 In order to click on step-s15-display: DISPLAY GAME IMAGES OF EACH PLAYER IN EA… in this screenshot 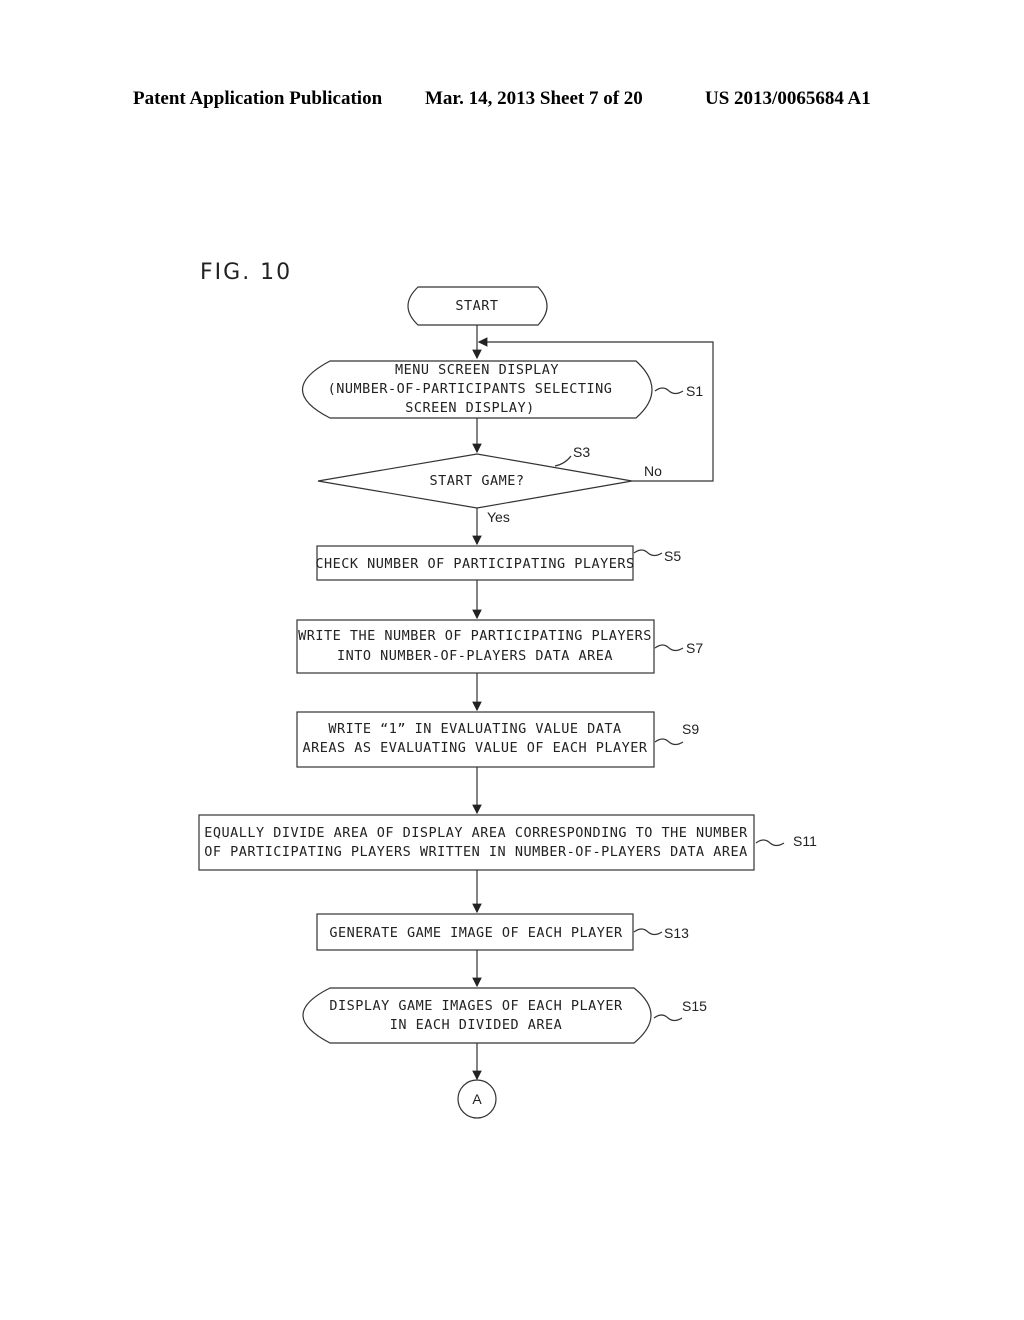, I will do `click(504, 1015)`.